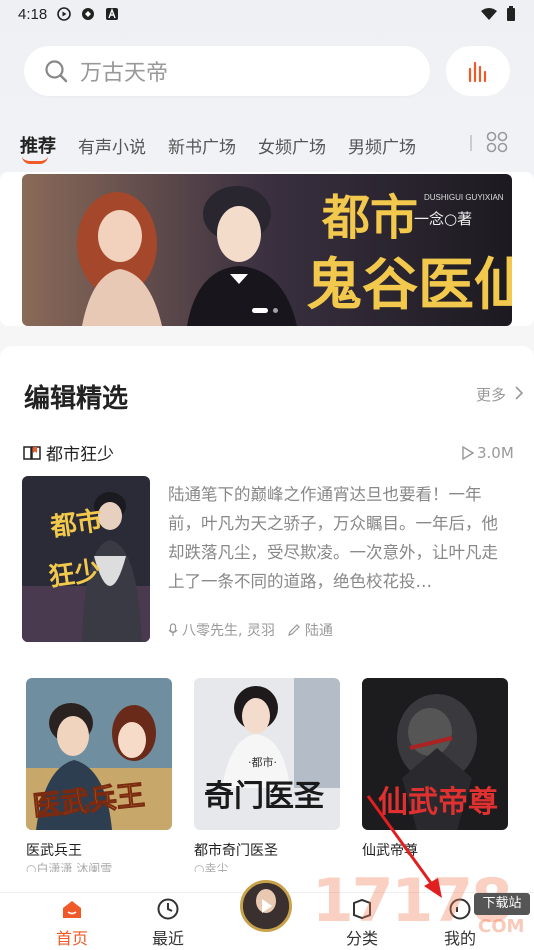  I want to click on banner-pinyin: DUSHIGUI GUYIXIAN, so click(464, 197).